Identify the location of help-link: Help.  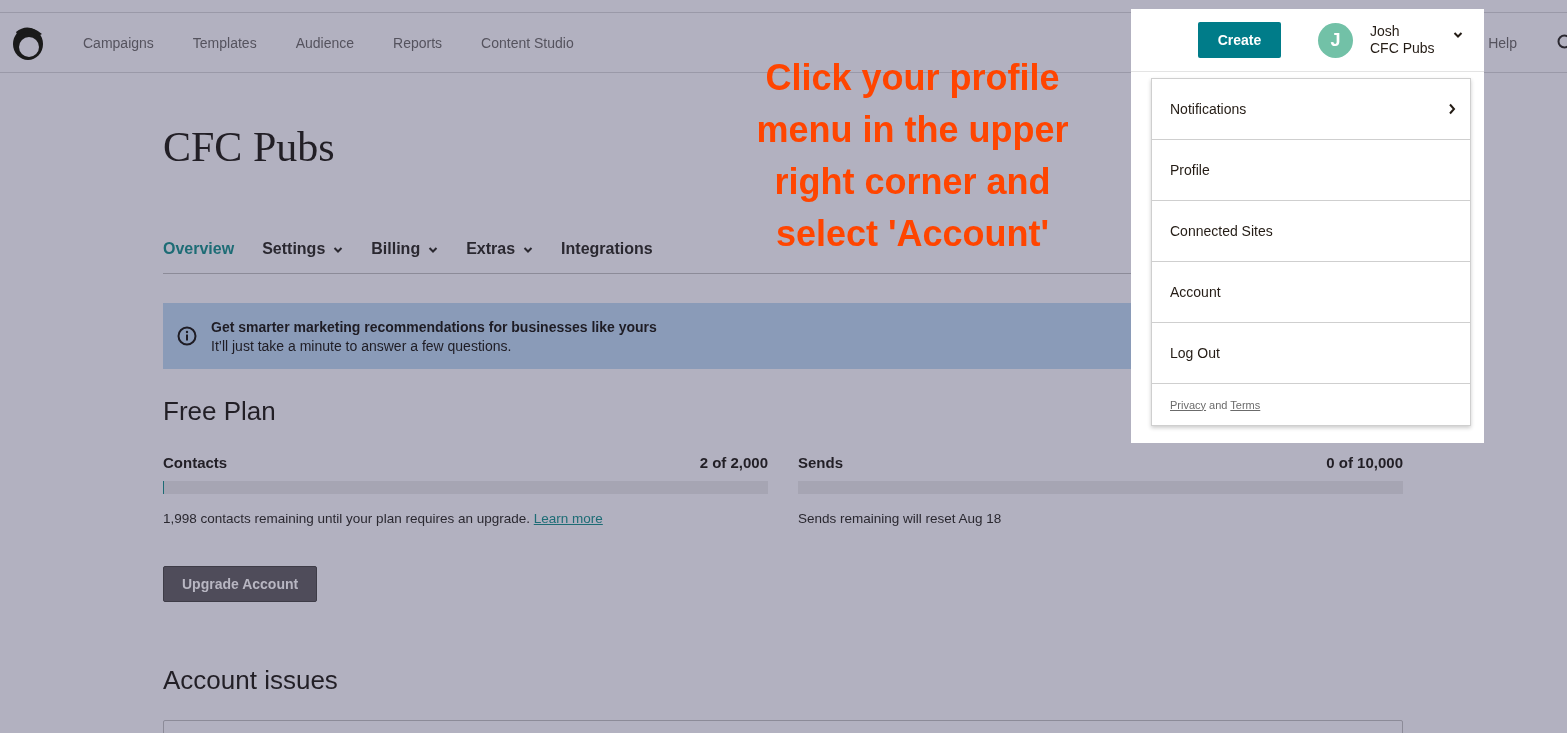
(1502, 42).